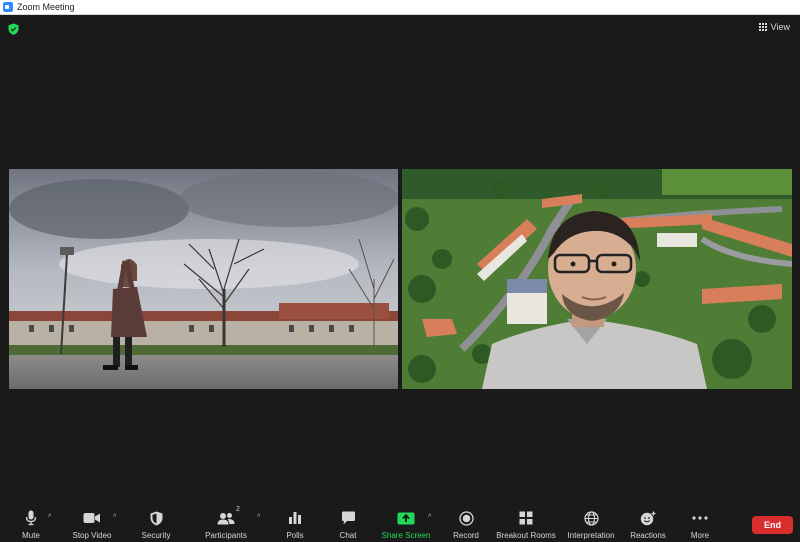  I want to click on chat-label: Chat, so click(348, 535).